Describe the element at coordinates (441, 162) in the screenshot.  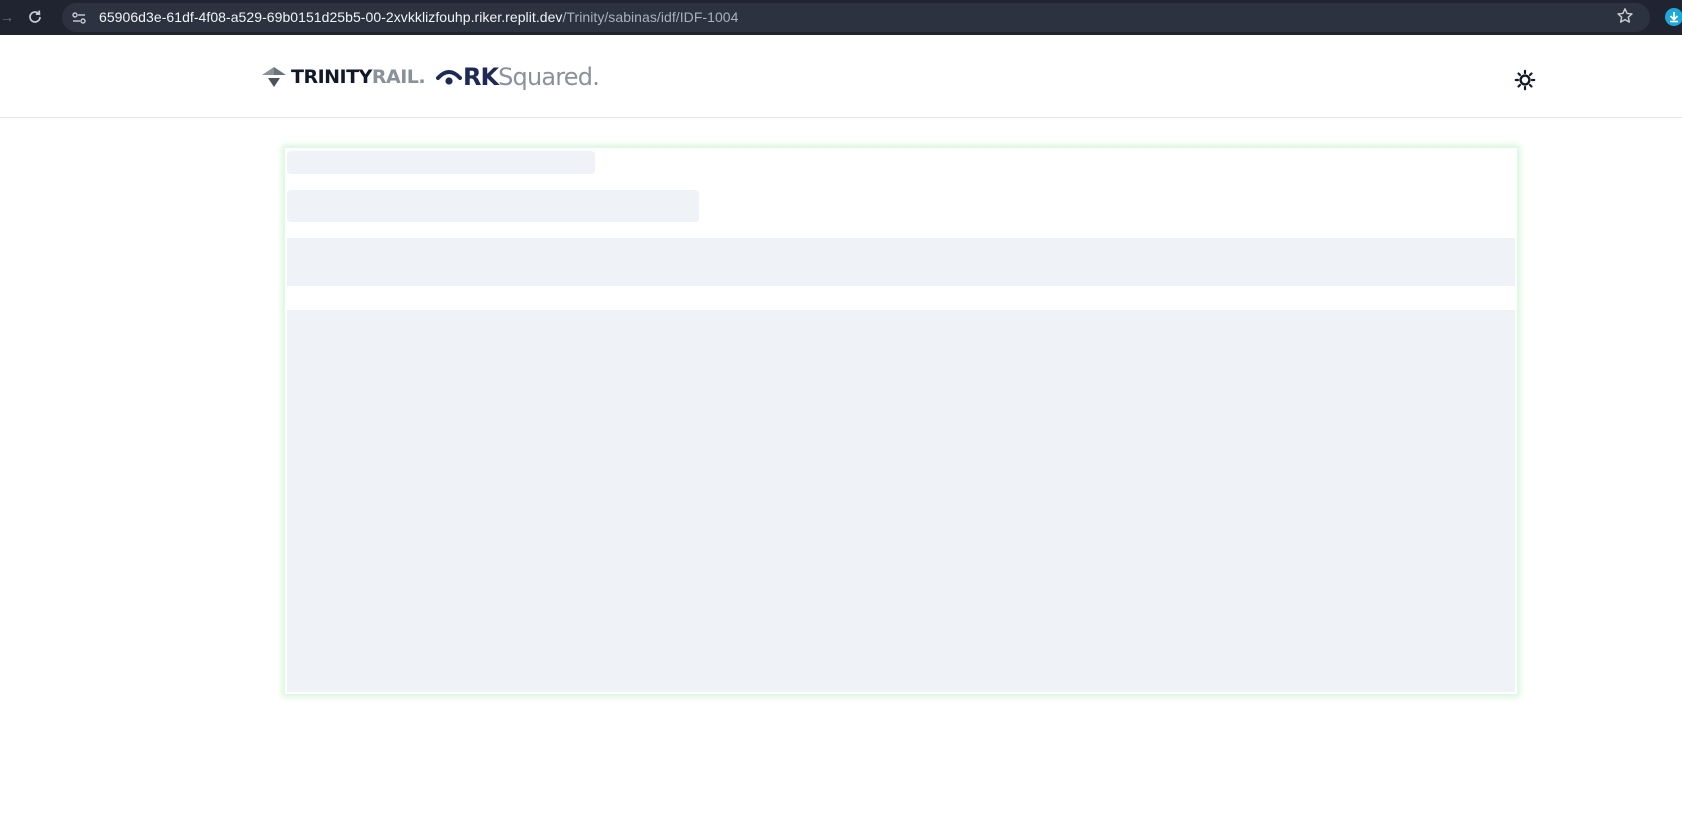
I see `skeleton-title` at that location.